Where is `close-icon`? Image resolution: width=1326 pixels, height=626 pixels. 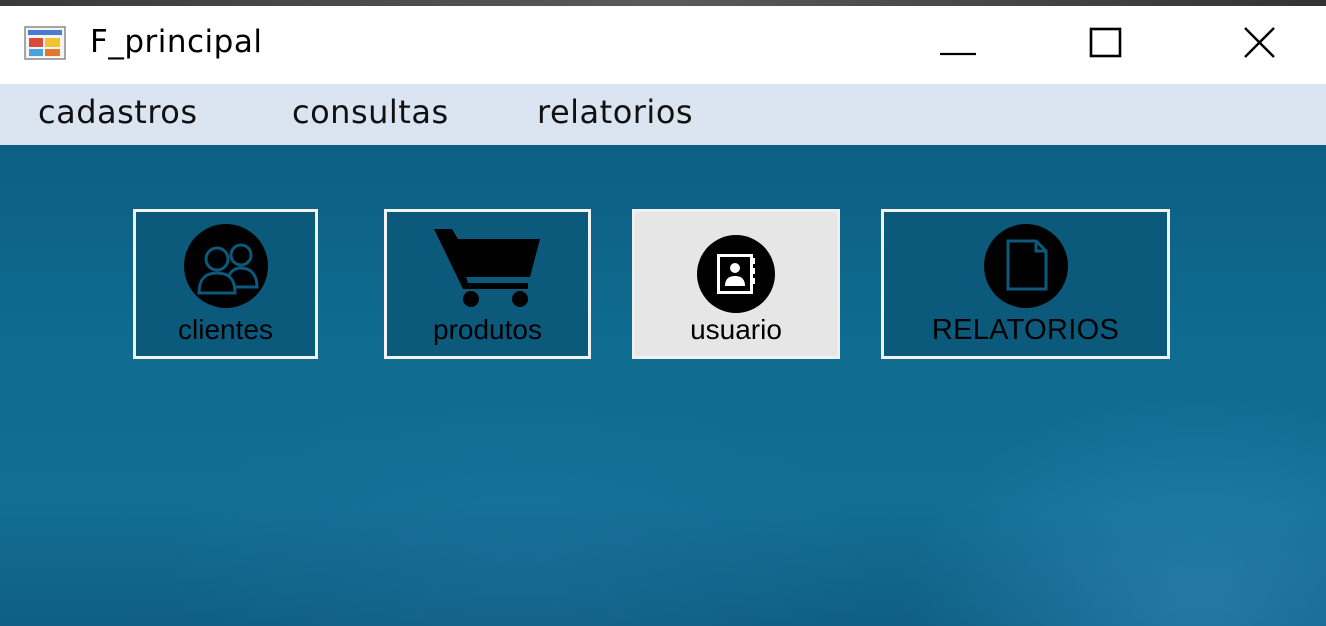 close-icon is located at coordinates (1259, 42).